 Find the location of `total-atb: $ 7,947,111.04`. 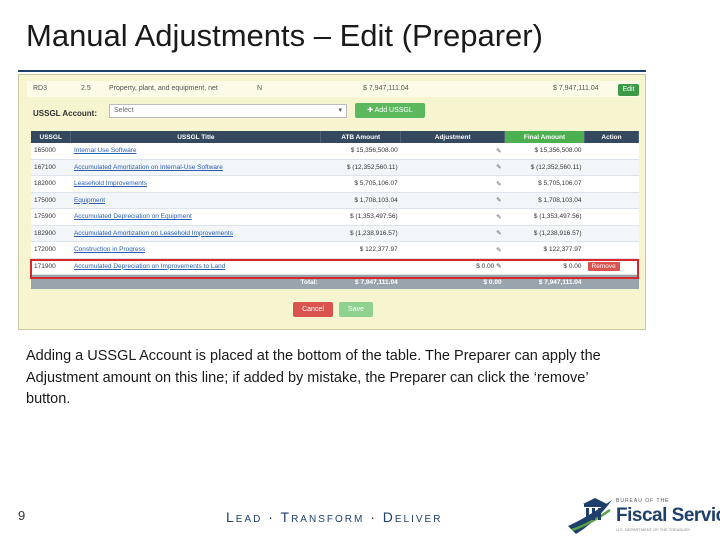

total-atb: $ 7,947,111.04 is located at coordinates (360, 281).